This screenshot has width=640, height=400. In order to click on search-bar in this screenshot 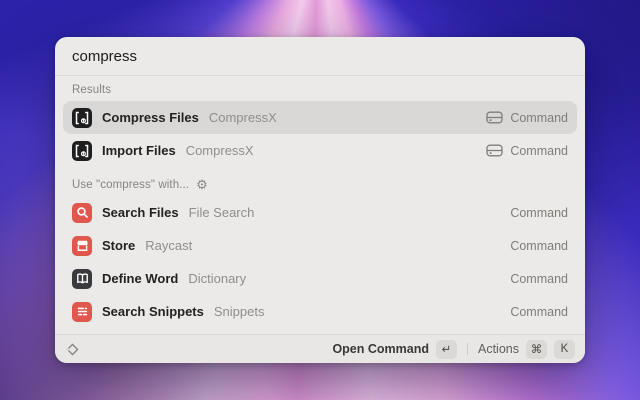, I will do `click(320, 56)`.